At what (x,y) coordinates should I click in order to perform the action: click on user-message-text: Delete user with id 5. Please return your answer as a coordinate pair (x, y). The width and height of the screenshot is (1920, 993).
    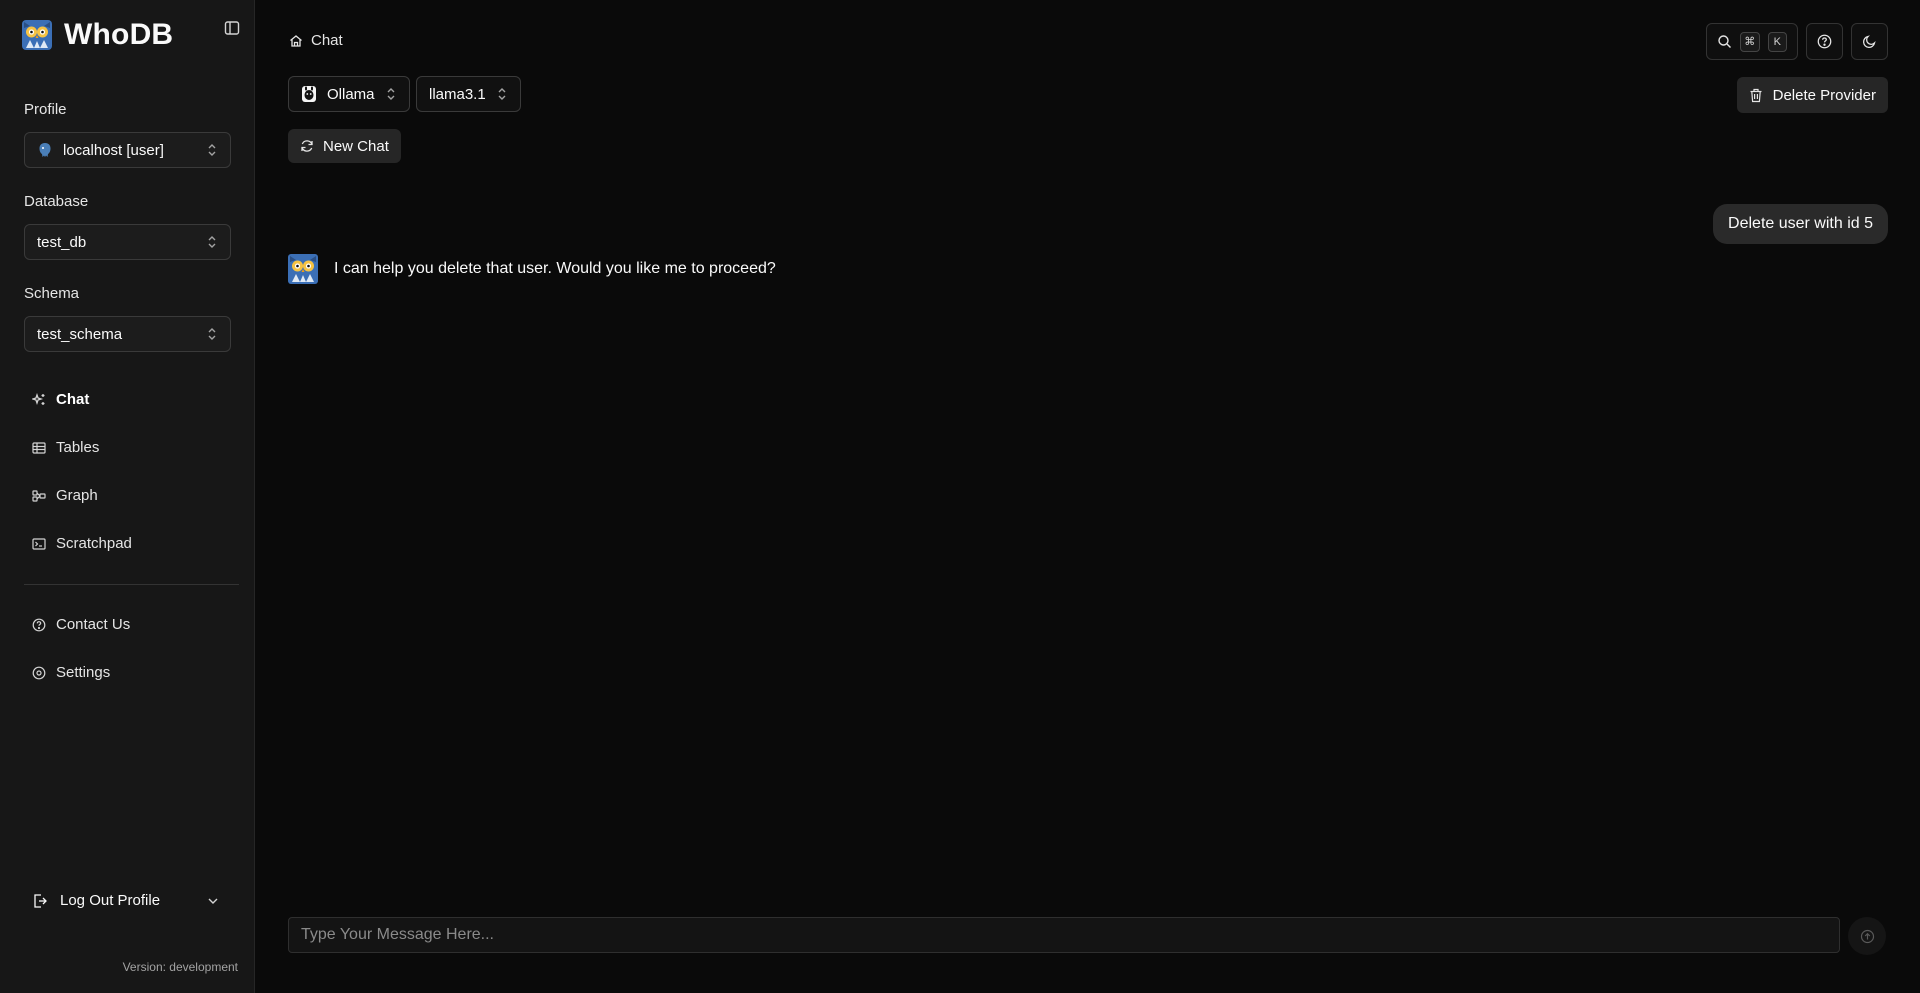
    Looking at the image, I should click on (1800, 223).